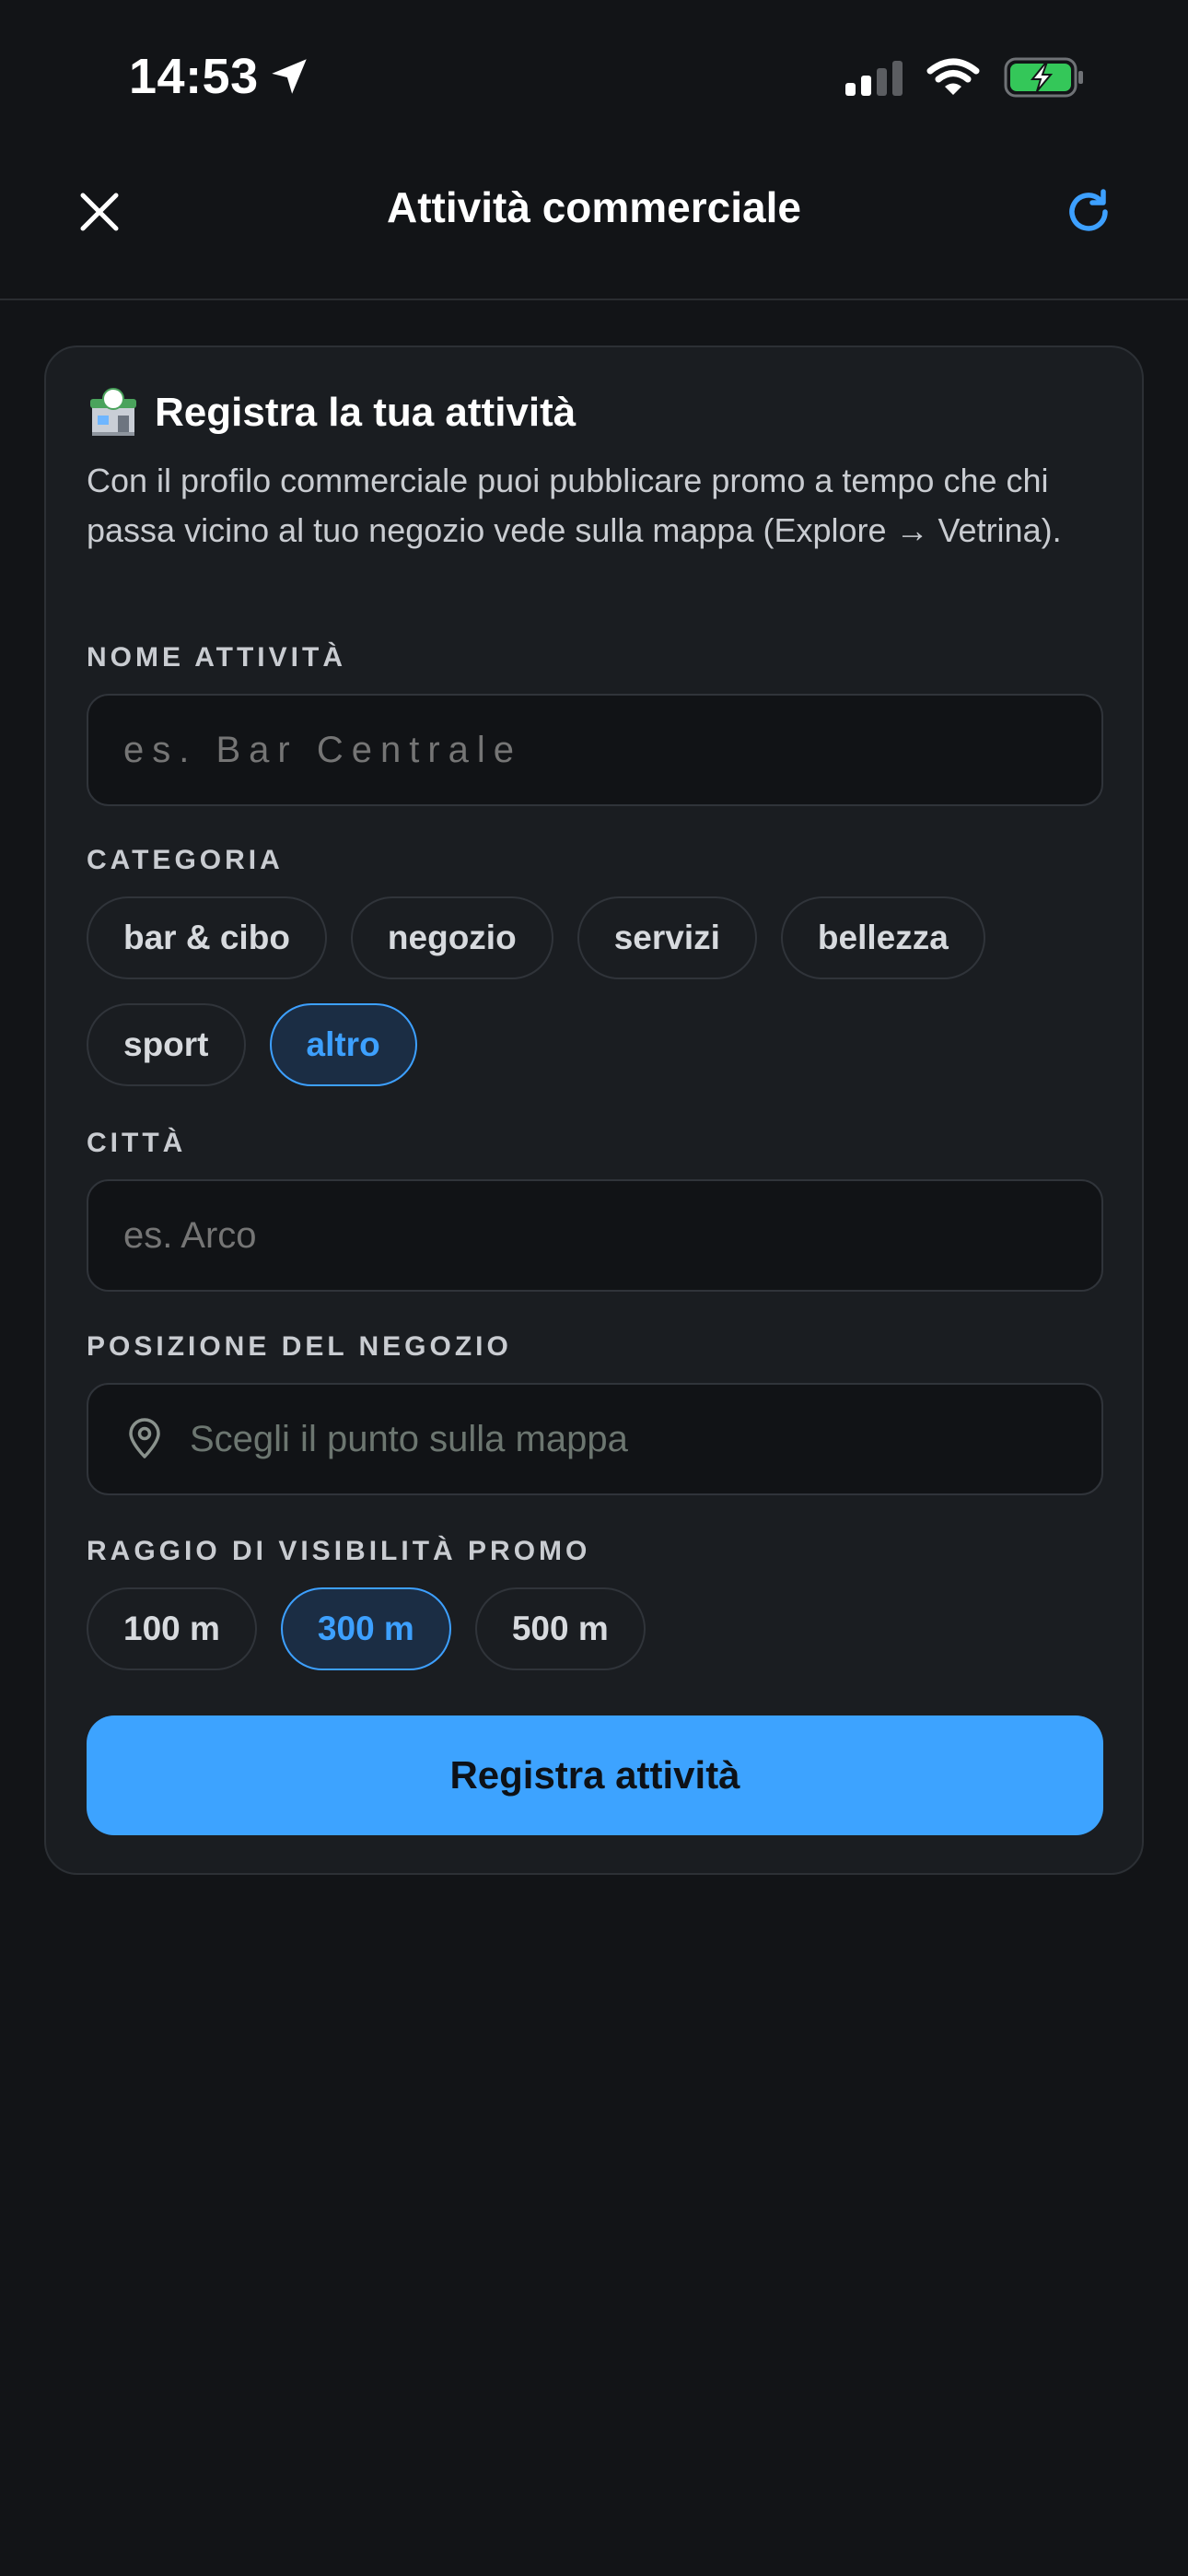  I want to click on register-business-button: Registra attività, so click(595, 1775).